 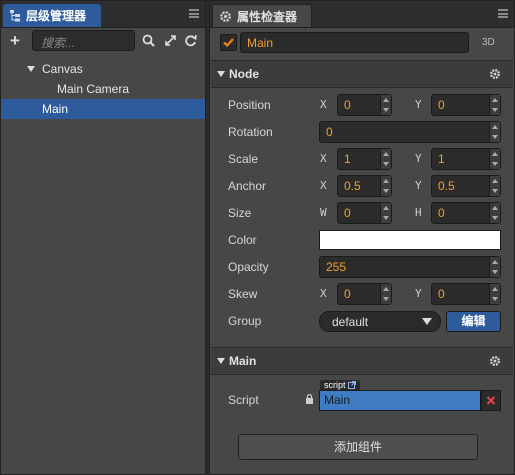 What do you see at coordinates (385, 213) in the screenshot?
I see `size-w-stepper` at bounding box center [385, 213].